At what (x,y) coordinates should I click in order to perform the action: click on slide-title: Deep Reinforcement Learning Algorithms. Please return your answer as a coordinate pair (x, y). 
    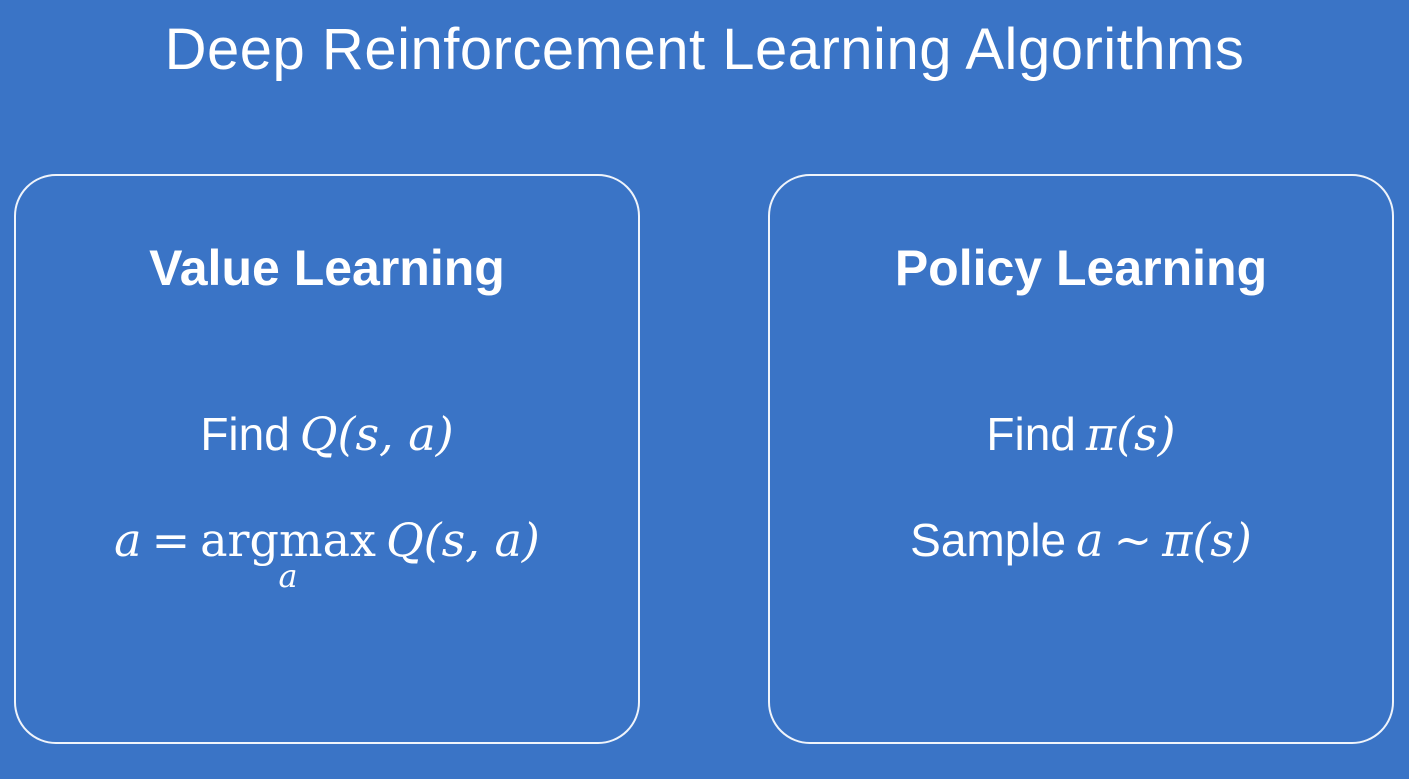
    Looking at the image, I should click on (704, 49).